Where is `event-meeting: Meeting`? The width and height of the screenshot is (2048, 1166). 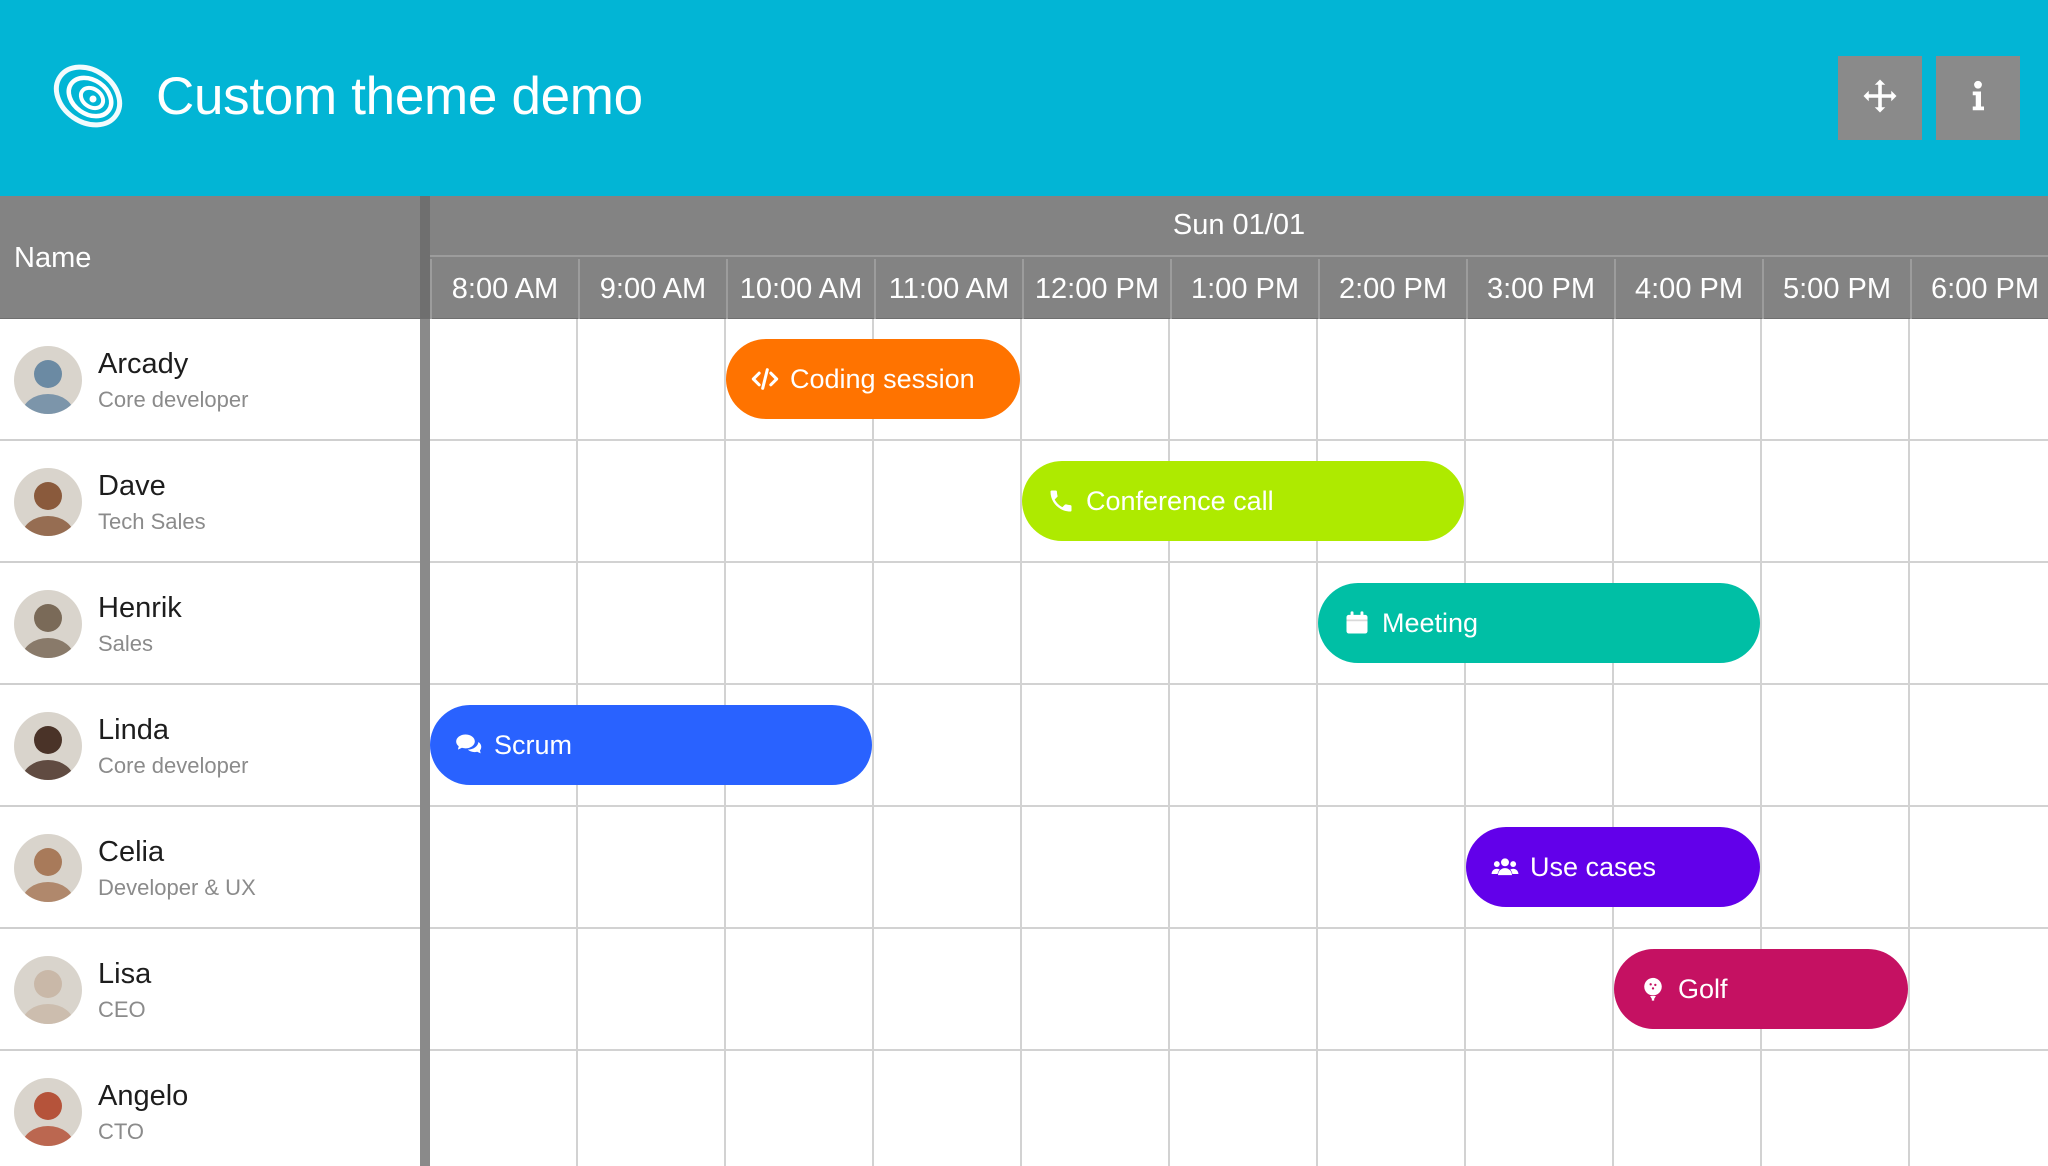 event-meeting: Meeting is located at coordinates (1539, 623).